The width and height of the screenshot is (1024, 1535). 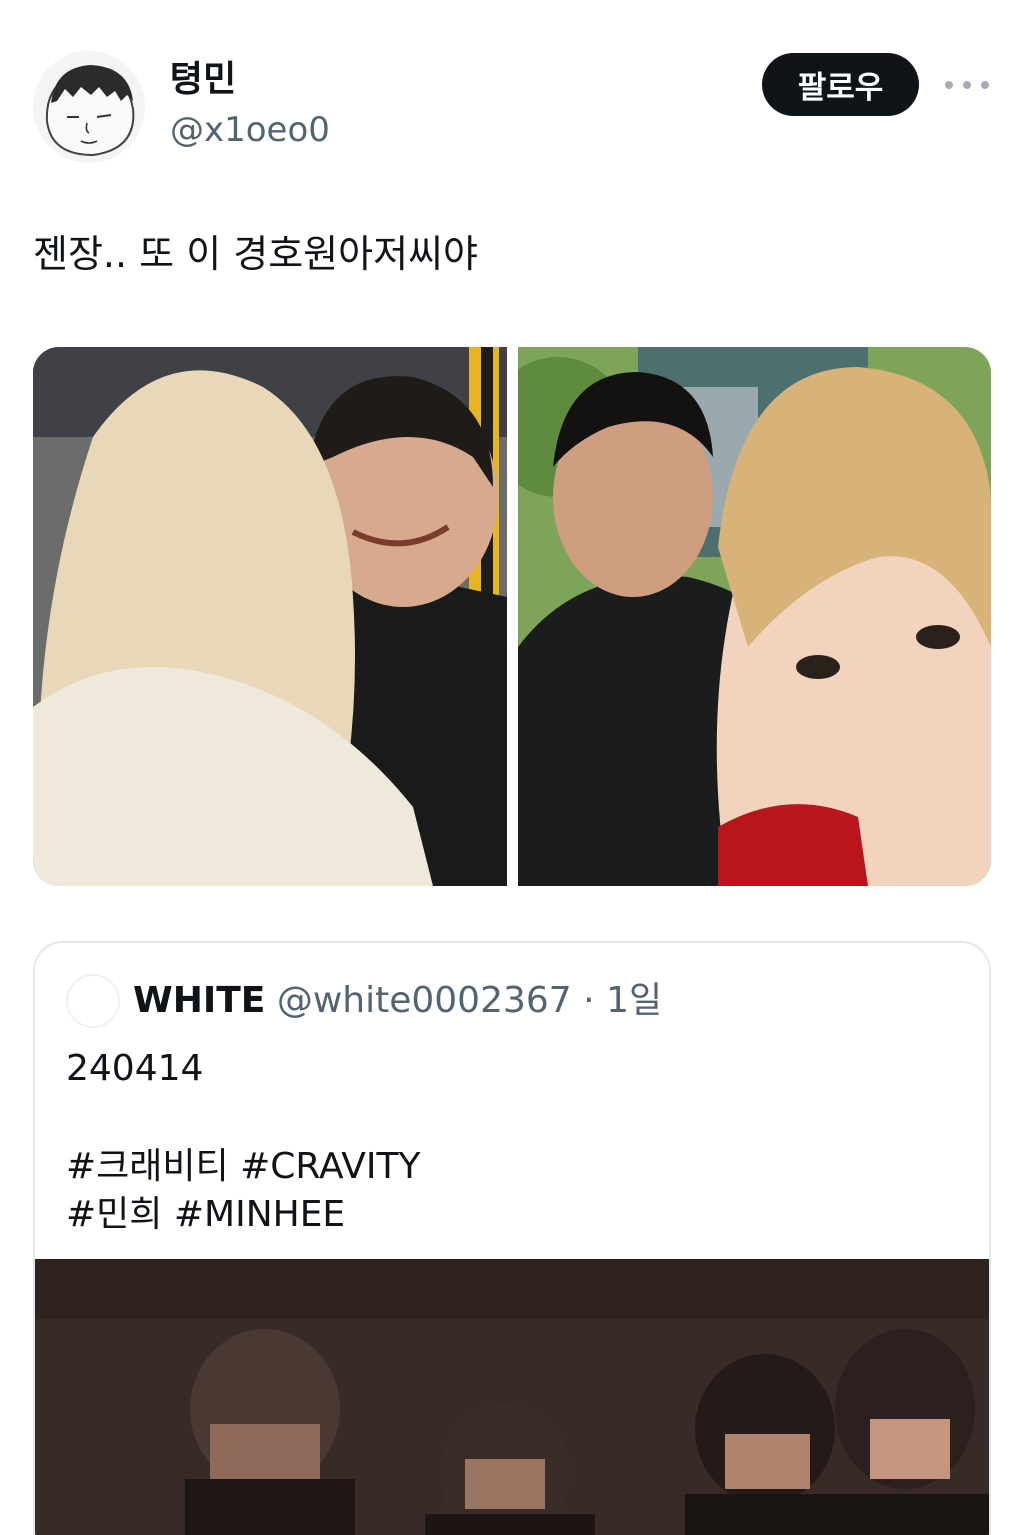 I want to click on quoted-author-name: WHITE, so click(x=199, y=1000).